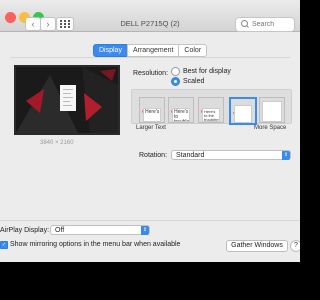 The width and height of the screenshot is (320, 300). Describe the element at coordinates (153, 155) in the screenshot. I see `rotation-label: Rotation:` at that location.